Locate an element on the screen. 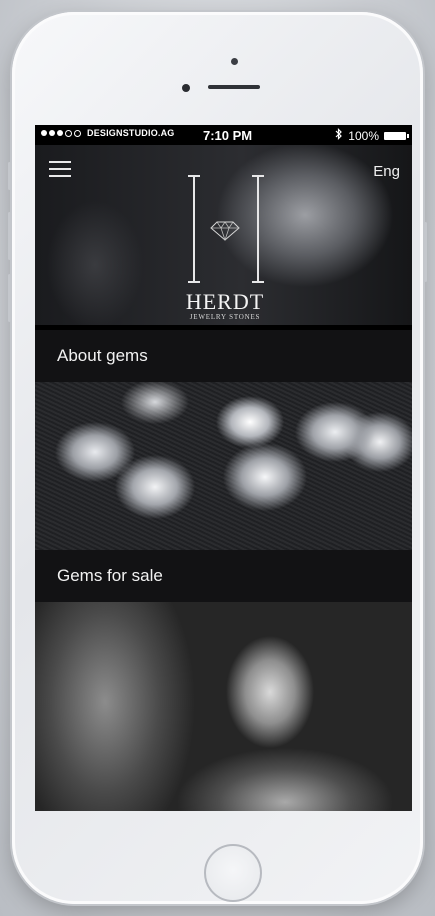 The width and height of the screenshot is (435, 916). carrier-name: DESIGNSTUDIO.AG is located at coordinates (131, 133).